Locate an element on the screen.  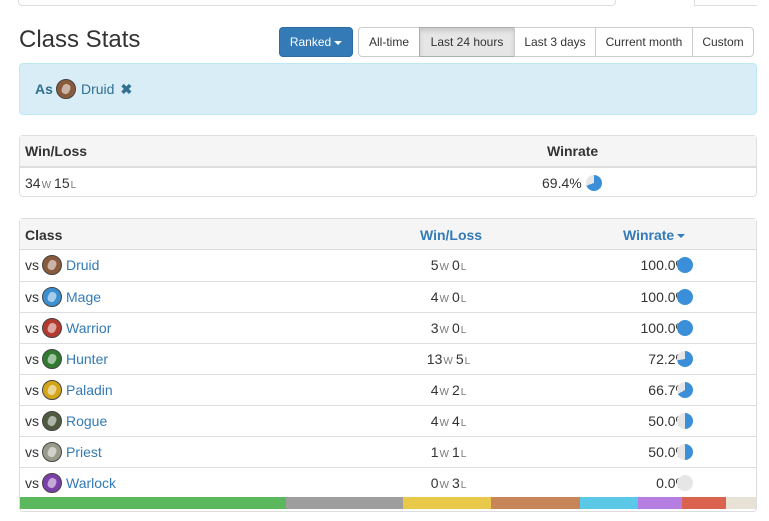
warrior-icon is located at coordinates (52, 328).